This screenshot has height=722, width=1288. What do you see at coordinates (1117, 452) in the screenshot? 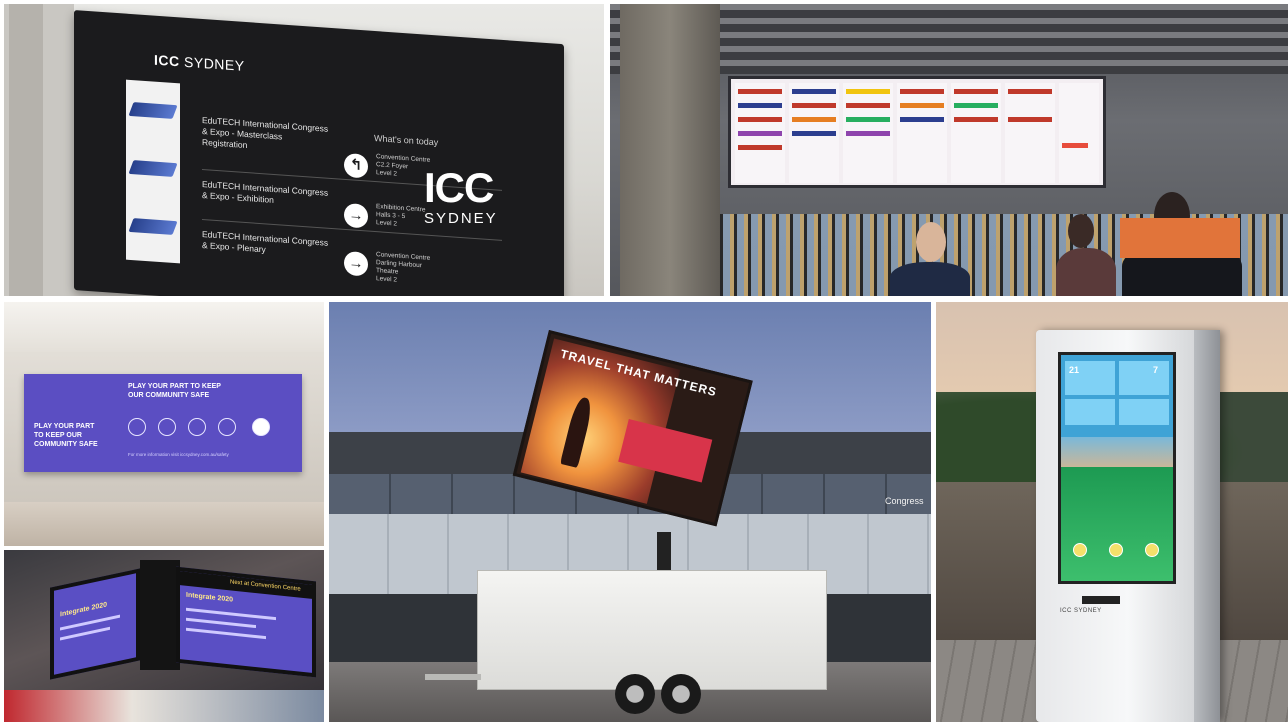
I see `city-photo` at bounding box center [1117, 452].